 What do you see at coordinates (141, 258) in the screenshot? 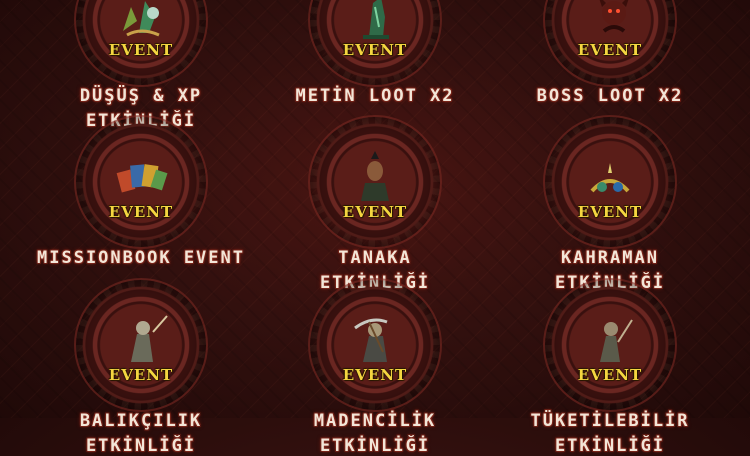
I see `event-title-line1: MISSIONBOOK EVENT` at bounding box center [141, 258].